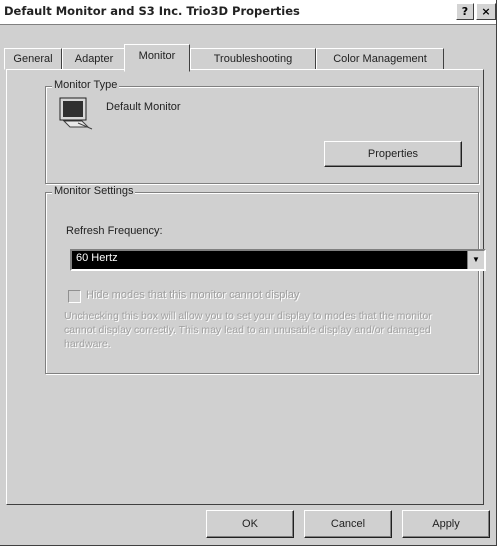 The width and height of the screenshot is (498, 547). What do you see at coordinates (253, 59) in the screenshot?
I see `tab-troubleshooting: Troubleshooting` at bounding box center [253, 59].